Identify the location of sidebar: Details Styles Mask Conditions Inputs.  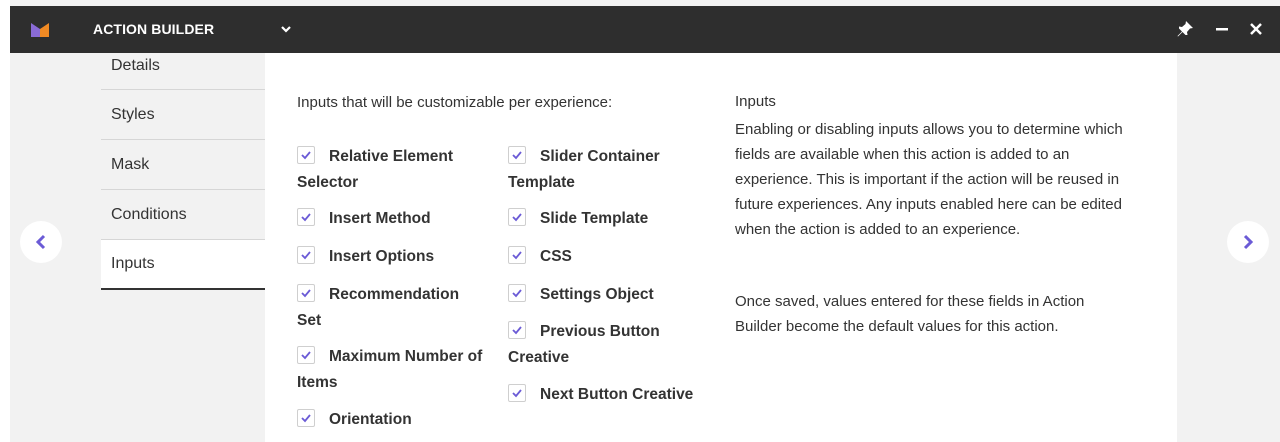
(183, 171).